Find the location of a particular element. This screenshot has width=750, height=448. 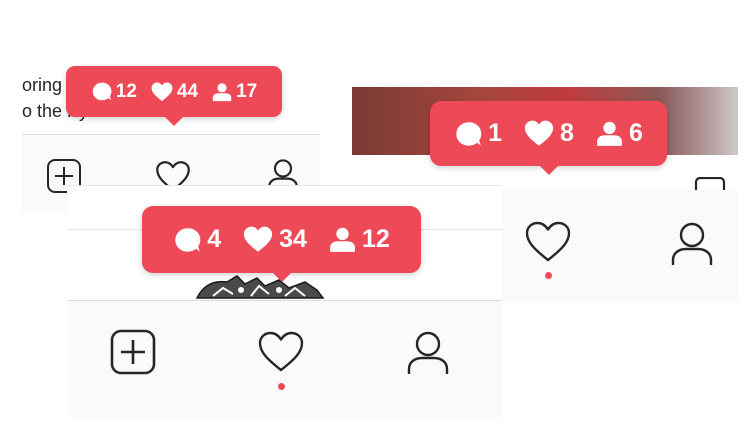

comments-stat: 1 is located at coordinates (478, 133).